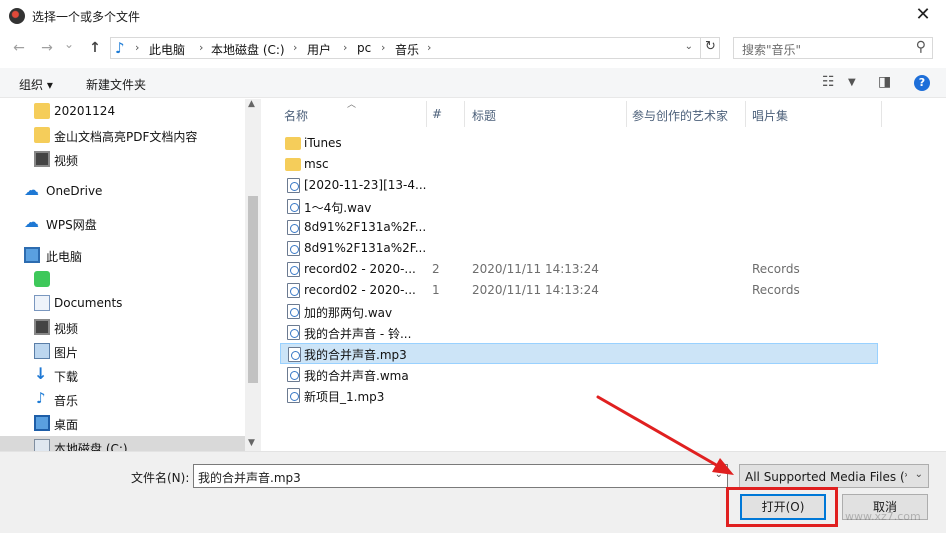  I want to click on address-bar: ♪ › 此电脑 › 本地磁盘 (C:) › 用户 › pc › 音乐 › ⌄, so click(415, 48).